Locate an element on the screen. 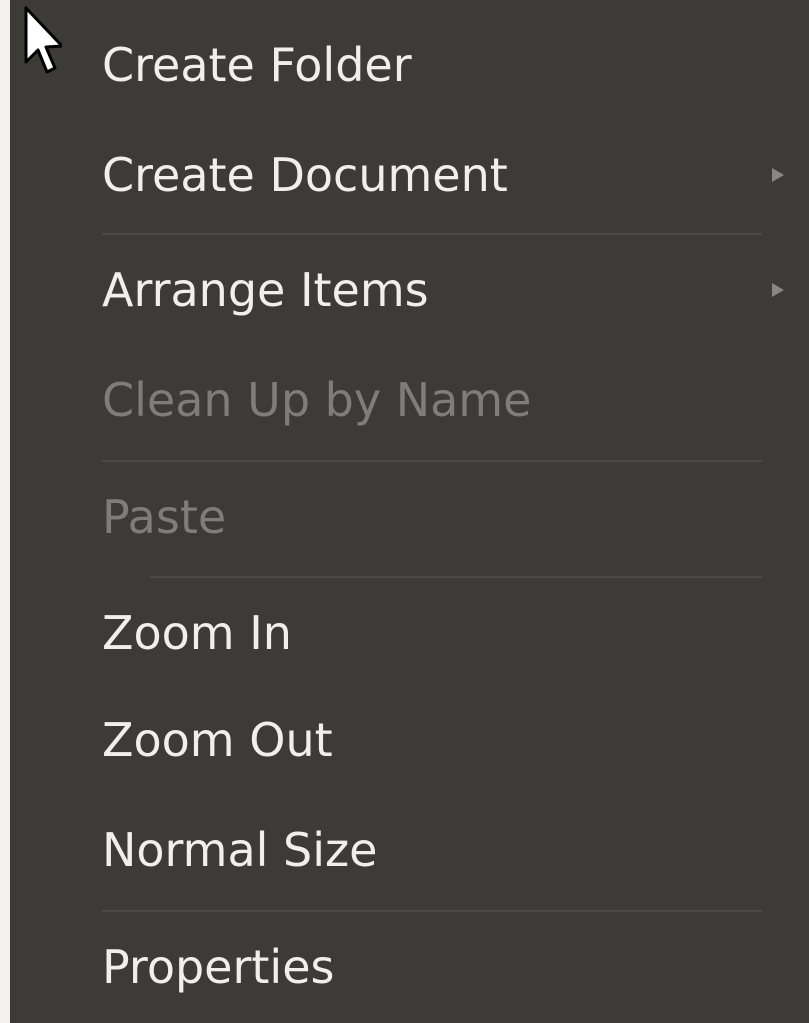 The width and height of the screenshot is (809, 1023). menu-item-normal-size: Normal Size is located at coordinates (239, 850).